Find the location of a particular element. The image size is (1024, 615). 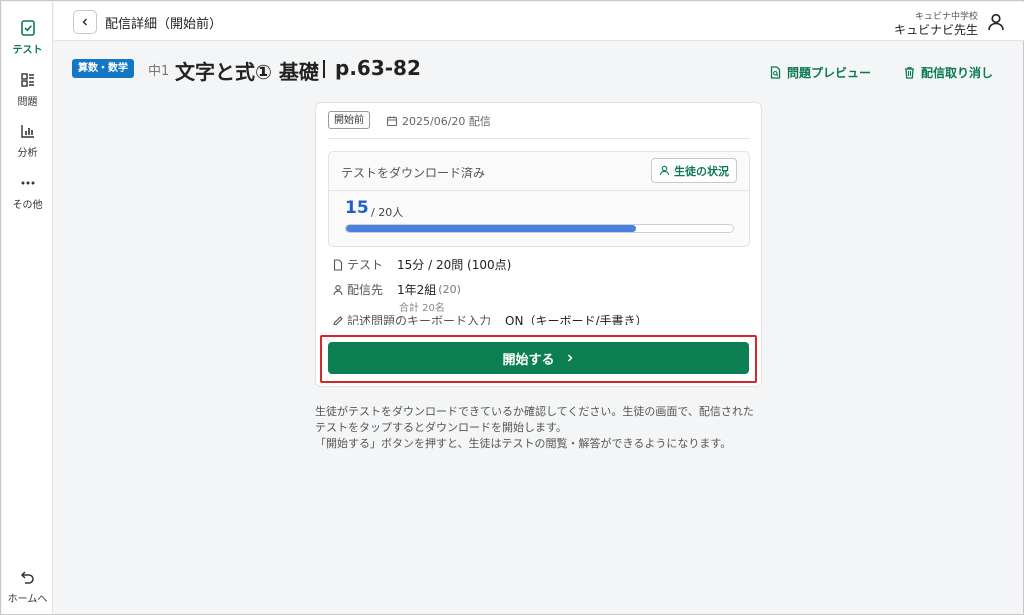

file-icon is located at coordinates (338, 264).